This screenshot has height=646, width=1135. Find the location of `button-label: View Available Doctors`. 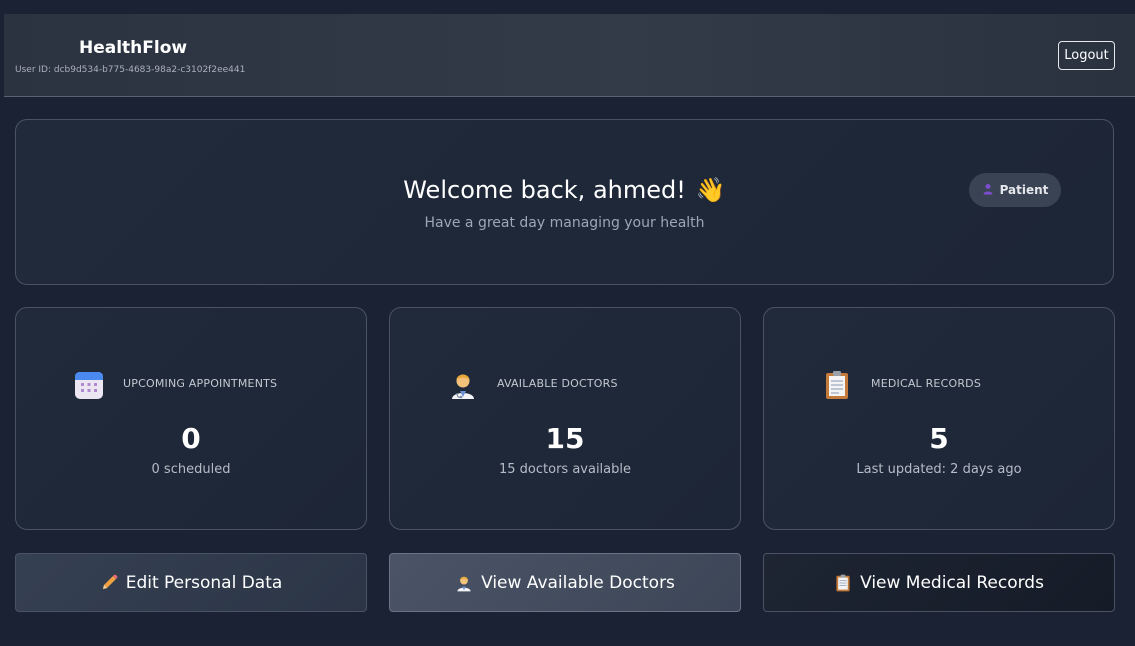

button-label: View Available Doctors is located at coordinates (578, 582).